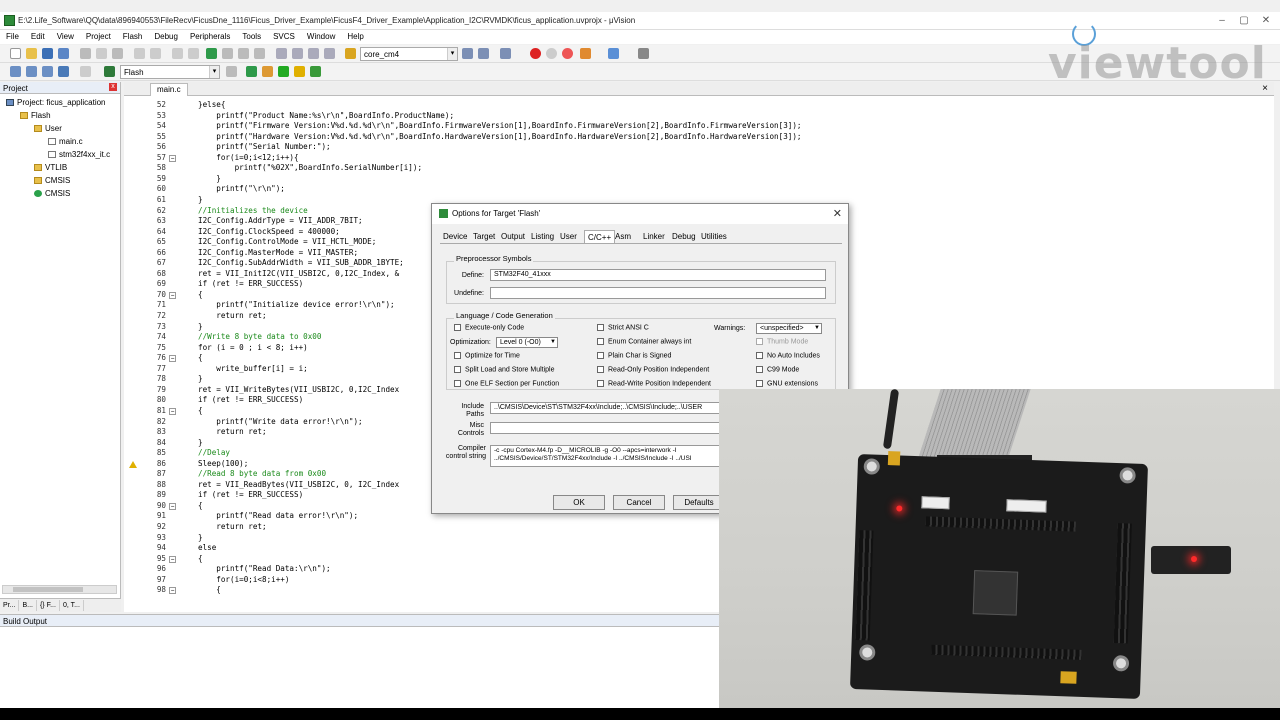 This screenshot has width=1280, height=720. I want to click on thumb-mode-checkbox: Thumb Mode, so click(782, 341).